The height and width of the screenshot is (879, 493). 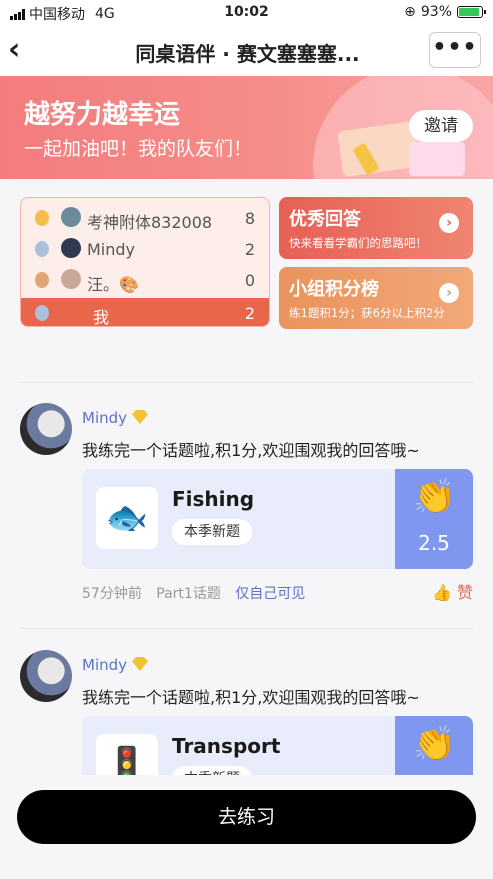 What do you see at coordinates (25, 51) in the screenshot?
I see `chevron-left-icon: ‹` at bounding box center [25, 51].